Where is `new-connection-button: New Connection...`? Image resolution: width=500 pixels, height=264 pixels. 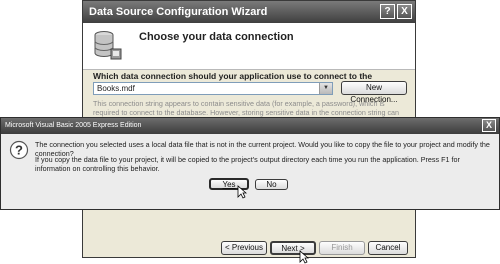 new-connection-button: New Connection... is located at coordinates (374, 92).